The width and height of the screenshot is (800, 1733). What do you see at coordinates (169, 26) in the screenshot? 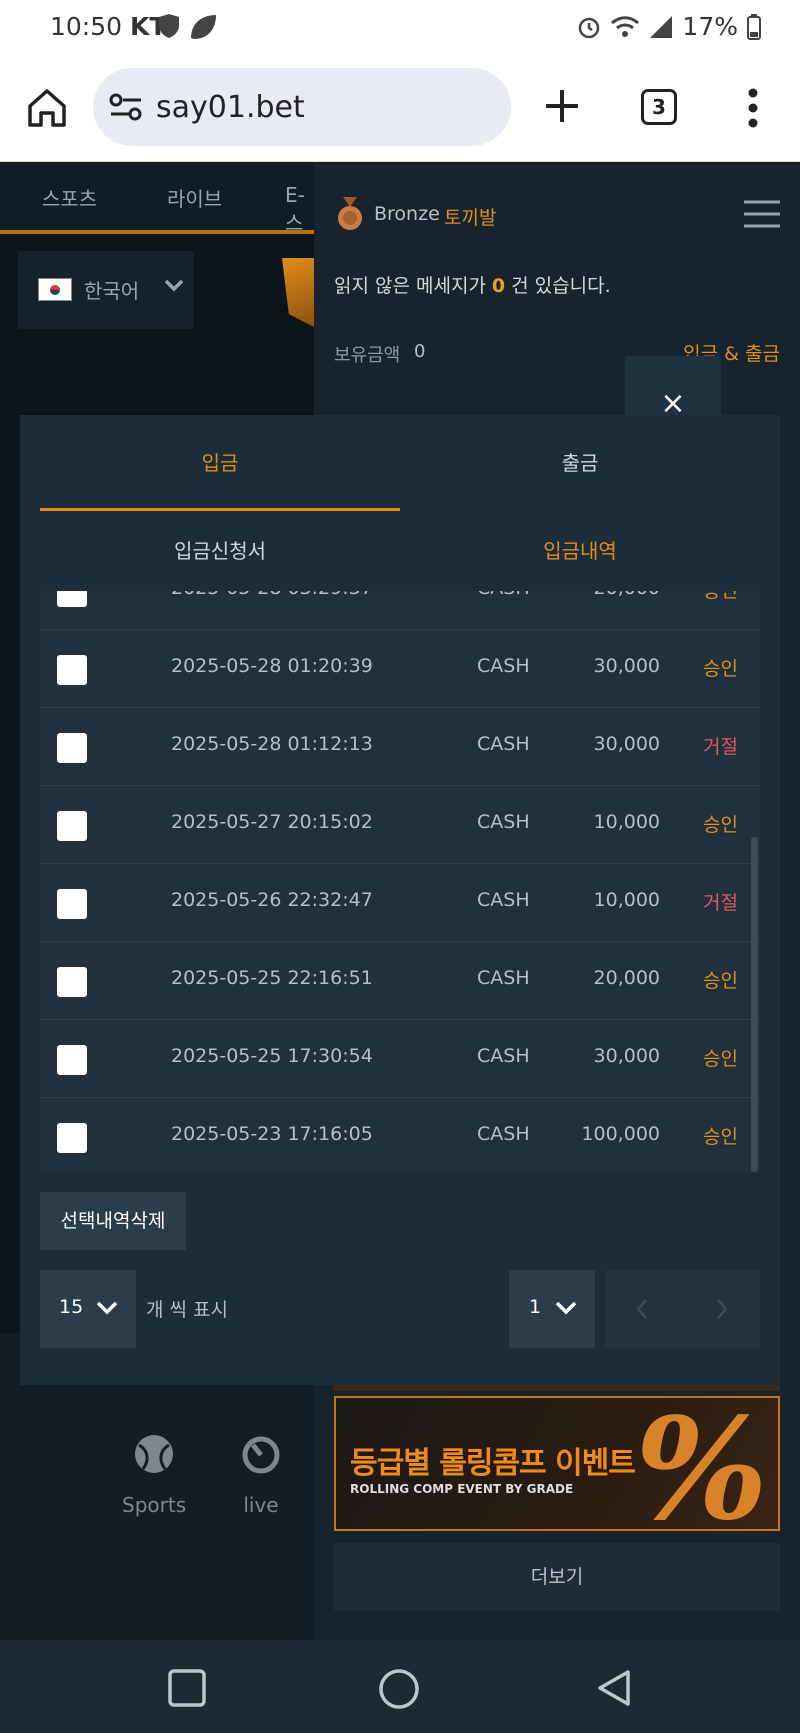
I see `shield-icon` at bounding box center [169, 26].